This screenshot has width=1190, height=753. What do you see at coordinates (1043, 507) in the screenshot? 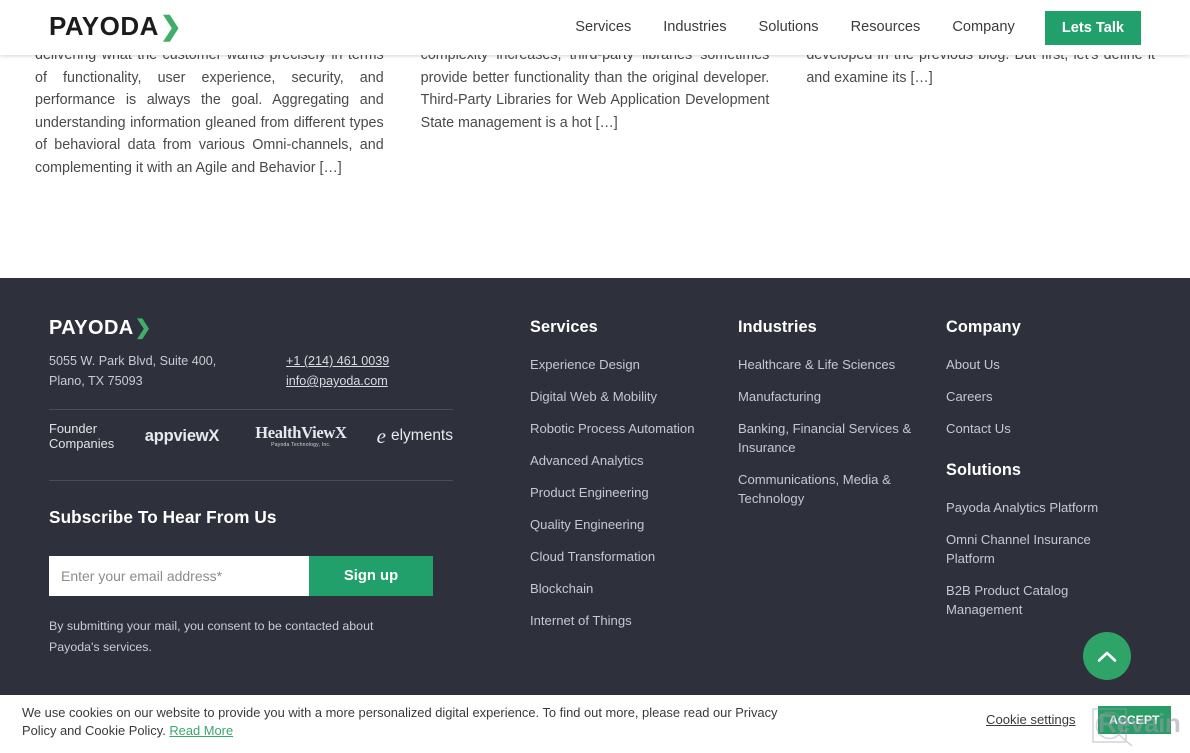
I see `footer-link-payoda-analytics-platform: Payoda Analytics Platform` at bounding box center [1043, 507].